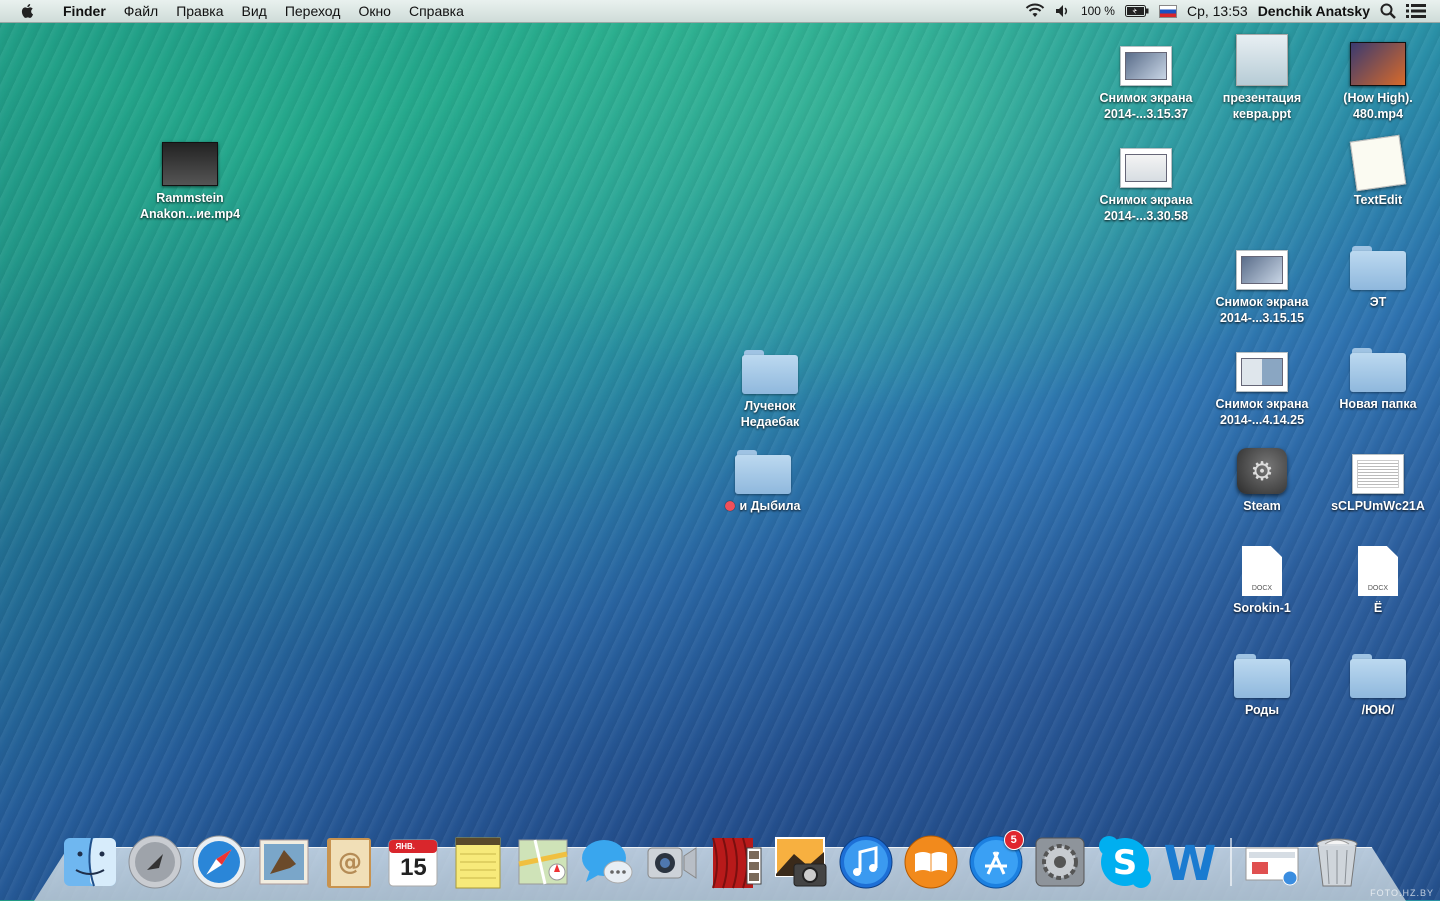 This screenshot has height=901, width=1440. I want to click on desktop-icon-textedit: TextEdit, so click(1378, 170).